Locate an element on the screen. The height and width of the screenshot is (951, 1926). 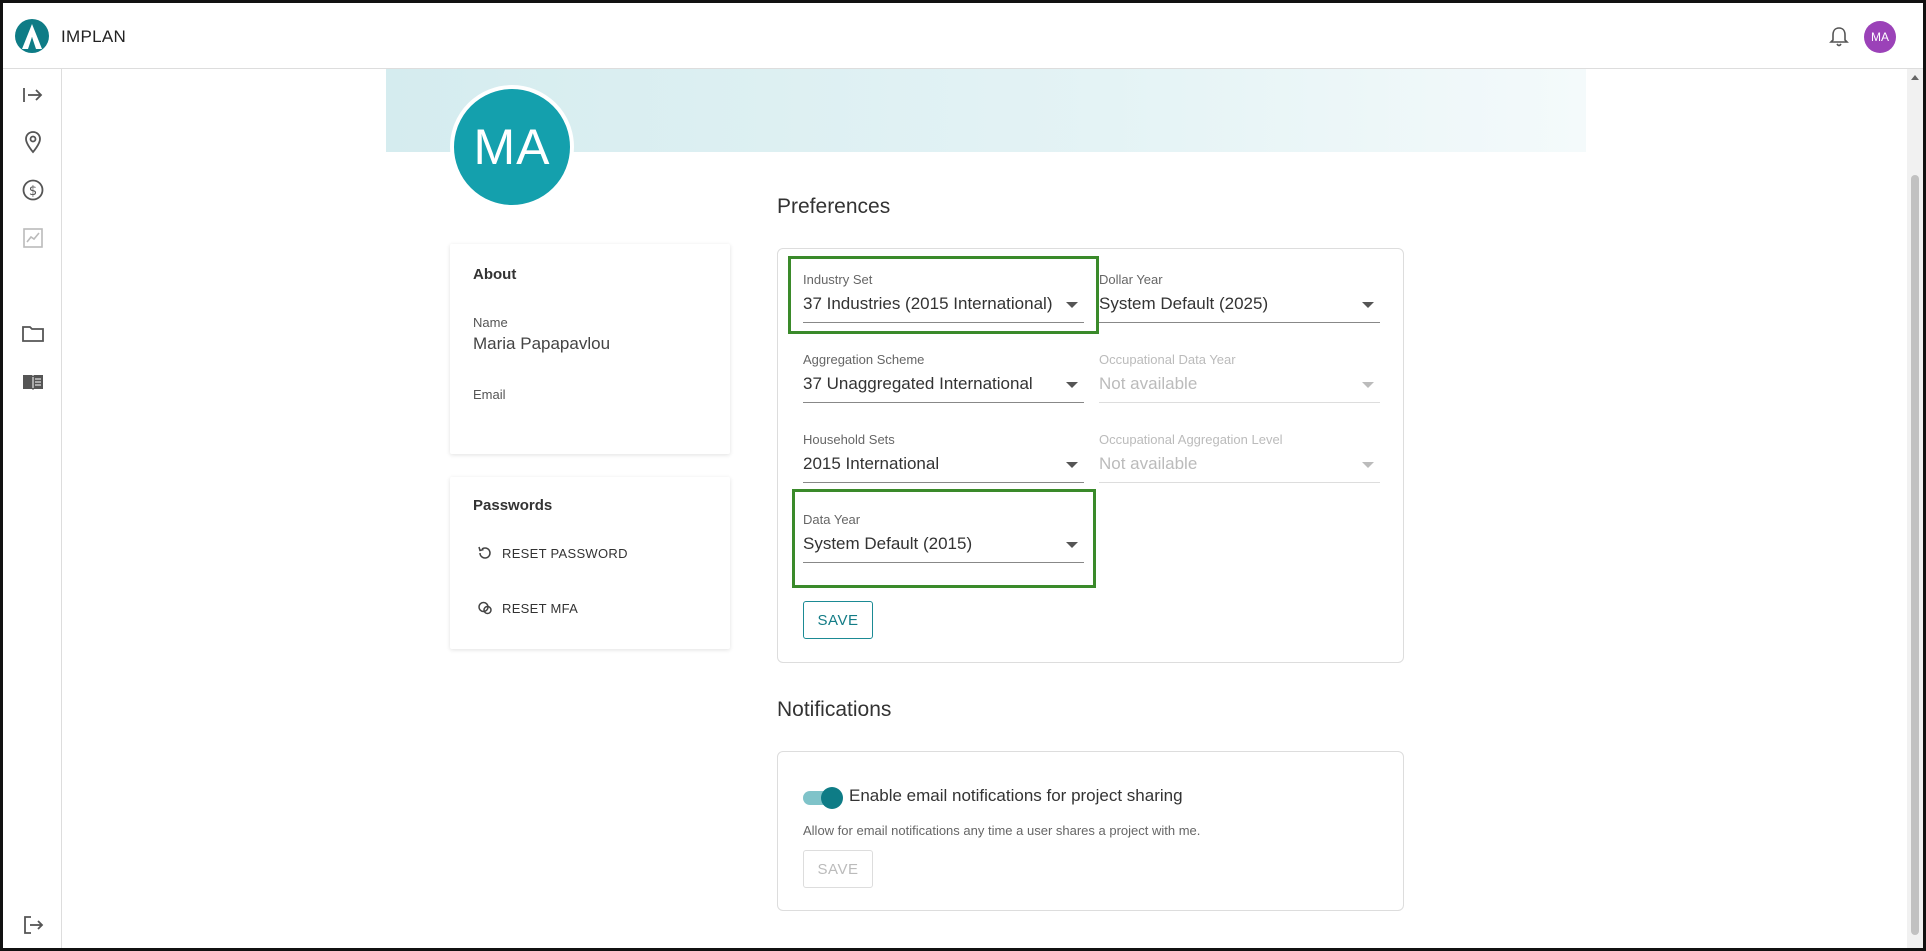
about-card: About Name Maria Papapavlou Email is located at coordinates (590, 349).